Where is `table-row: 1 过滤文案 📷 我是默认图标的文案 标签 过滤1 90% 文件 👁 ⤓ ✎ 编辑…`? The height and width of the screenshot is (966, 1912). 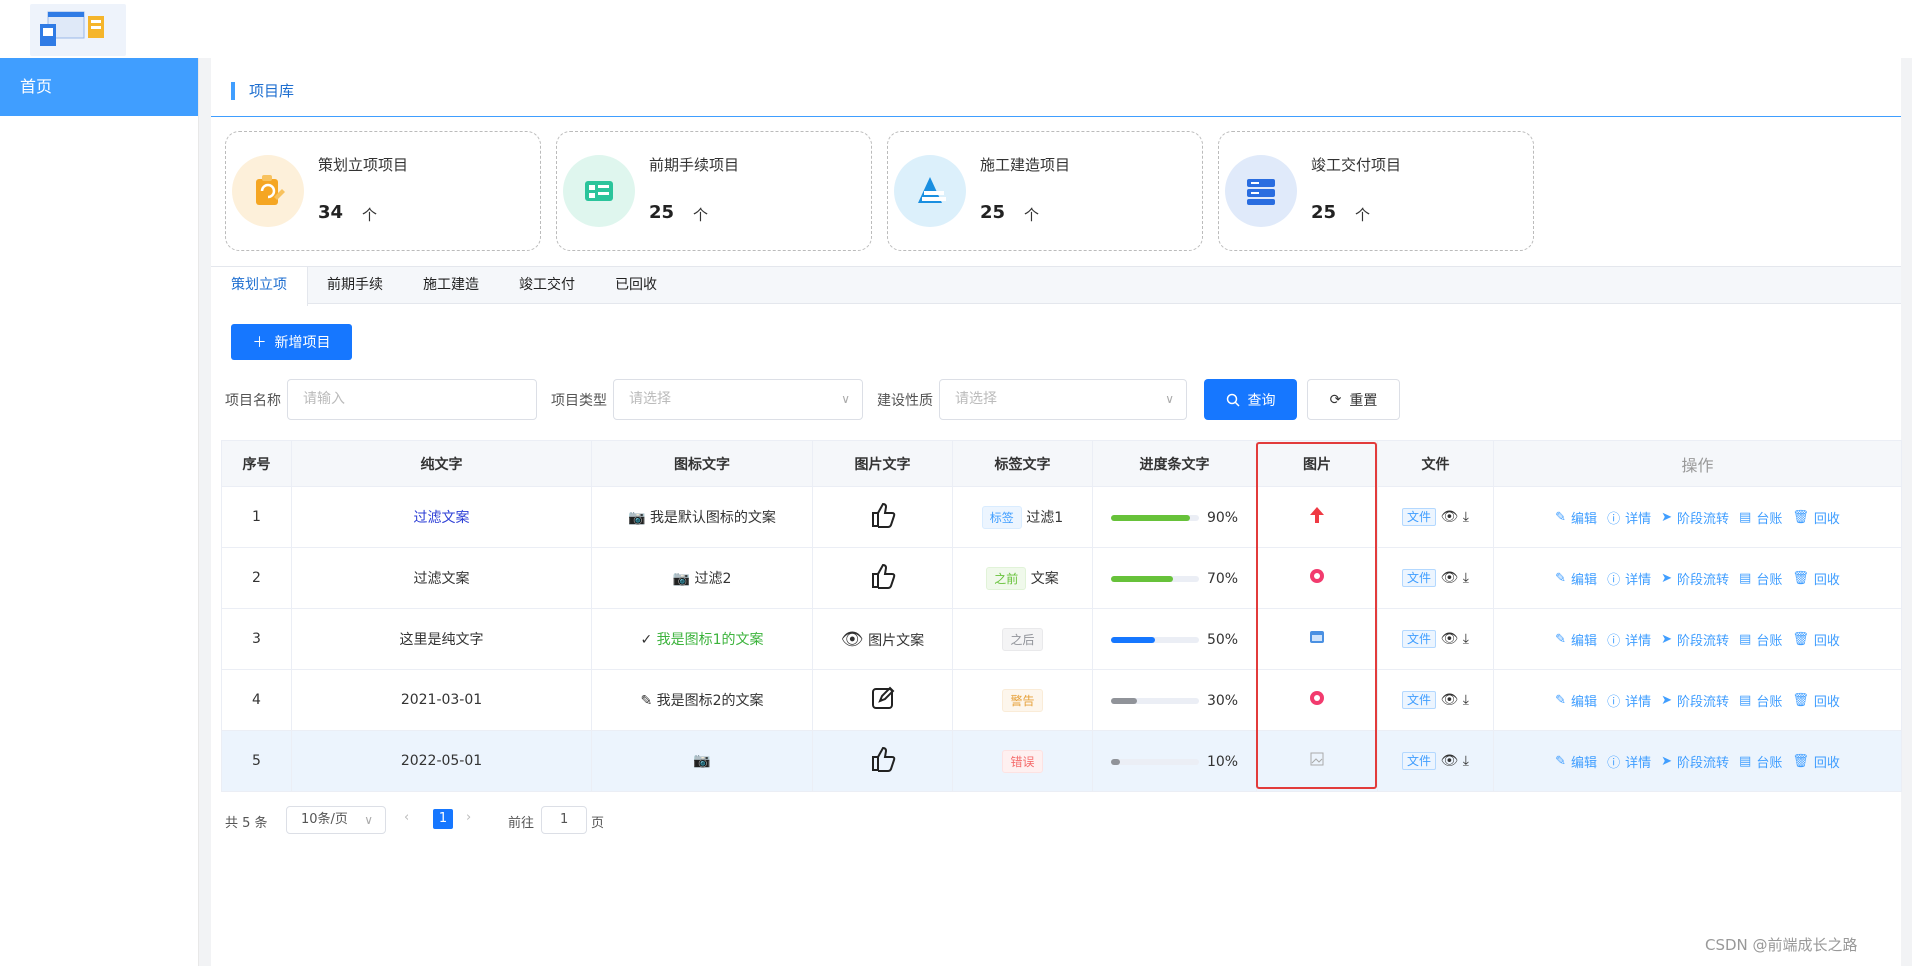 table-row: 1 过滤文案 📷 我是默认图标的文案 标签 过滤1 90% 文件 👁 ⤓ ✎ 编辑… is located at coordinates (1061, 517).